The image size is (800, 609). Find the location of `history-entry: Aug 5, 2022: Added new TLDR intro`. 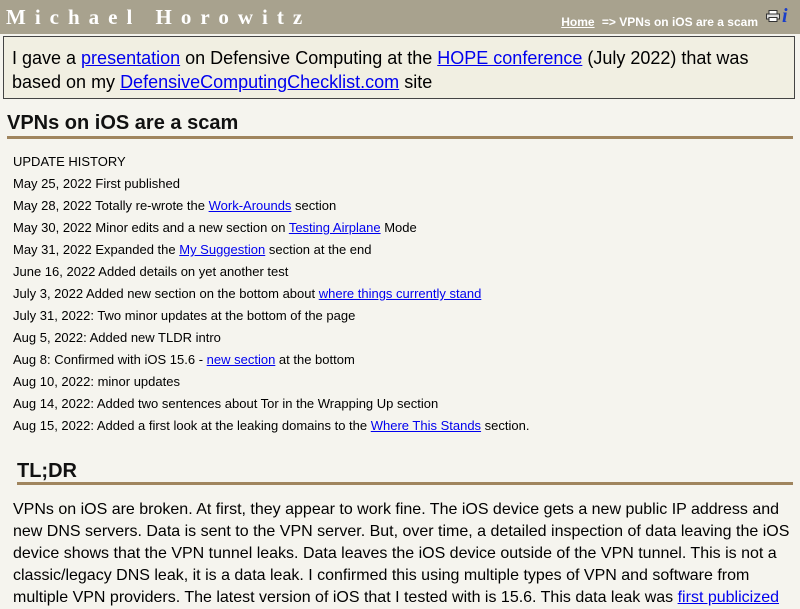

history-entry: Aug 5, 2022: Added new TLDR intro is located at coordinates (271, 339).